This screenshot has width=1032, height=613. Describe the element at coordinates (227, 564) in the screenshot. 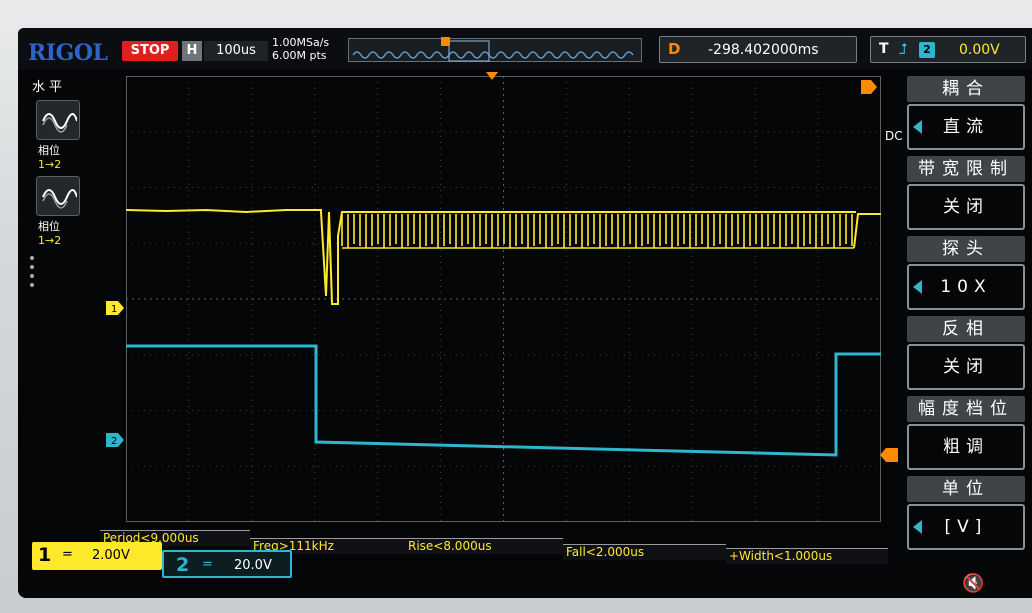

I see `channel-2-settings: 2 = 20.0V` at that location.